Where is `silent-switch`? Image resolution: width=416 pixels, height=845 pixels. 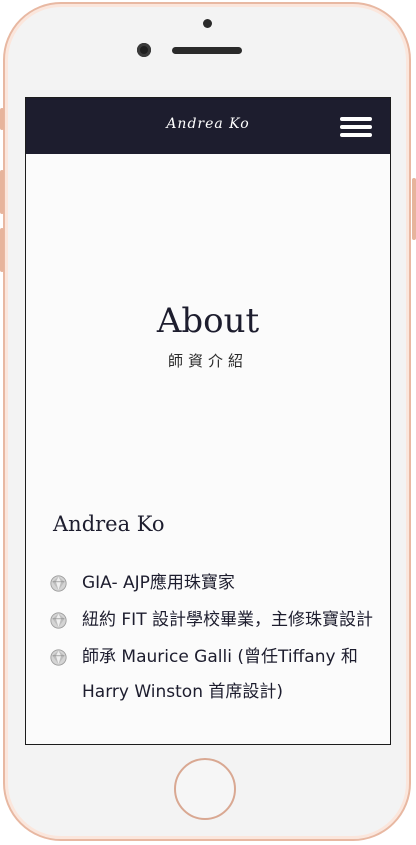
silent-switch is located at coordinates (2, 119).